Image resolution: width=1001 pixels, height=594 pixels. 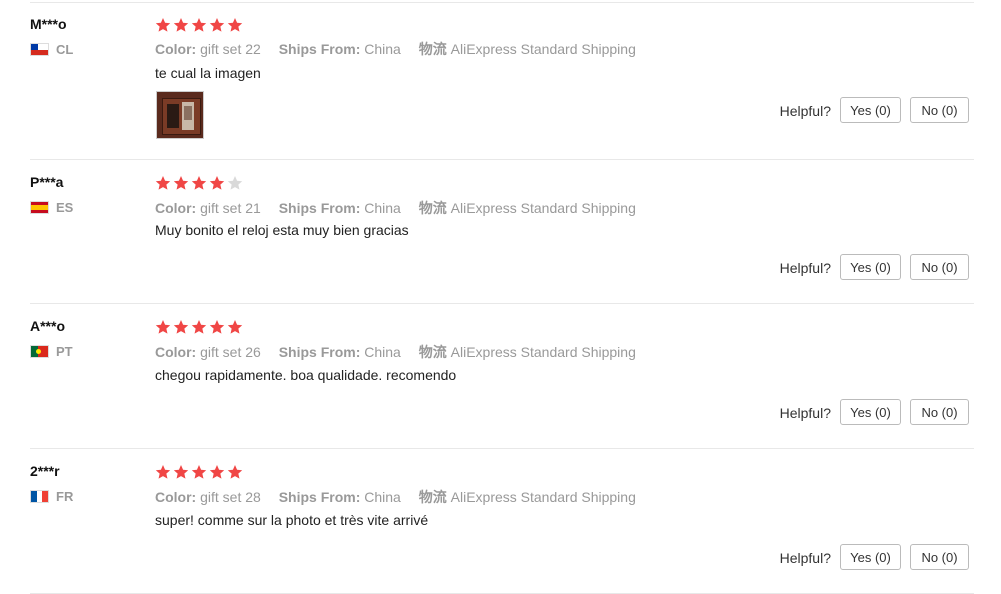 I want to click on review-photo-thumbnail, so click(x=180, y=115).